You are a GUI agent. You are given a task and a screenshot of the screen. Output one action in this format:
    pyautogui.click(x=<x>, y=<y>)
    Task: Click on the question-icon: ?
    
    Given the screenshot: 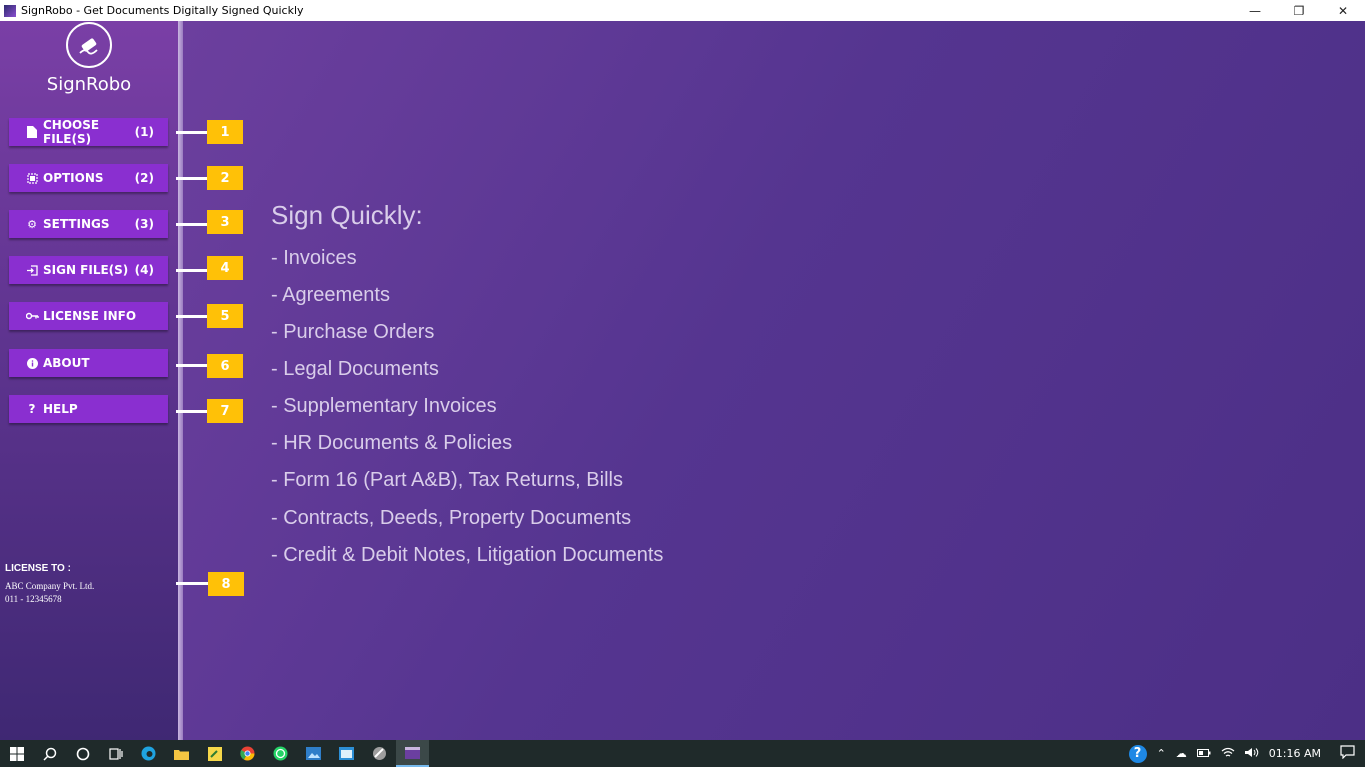 What is the action you would take?
    pyautogui.click(x=32, y=409)
    